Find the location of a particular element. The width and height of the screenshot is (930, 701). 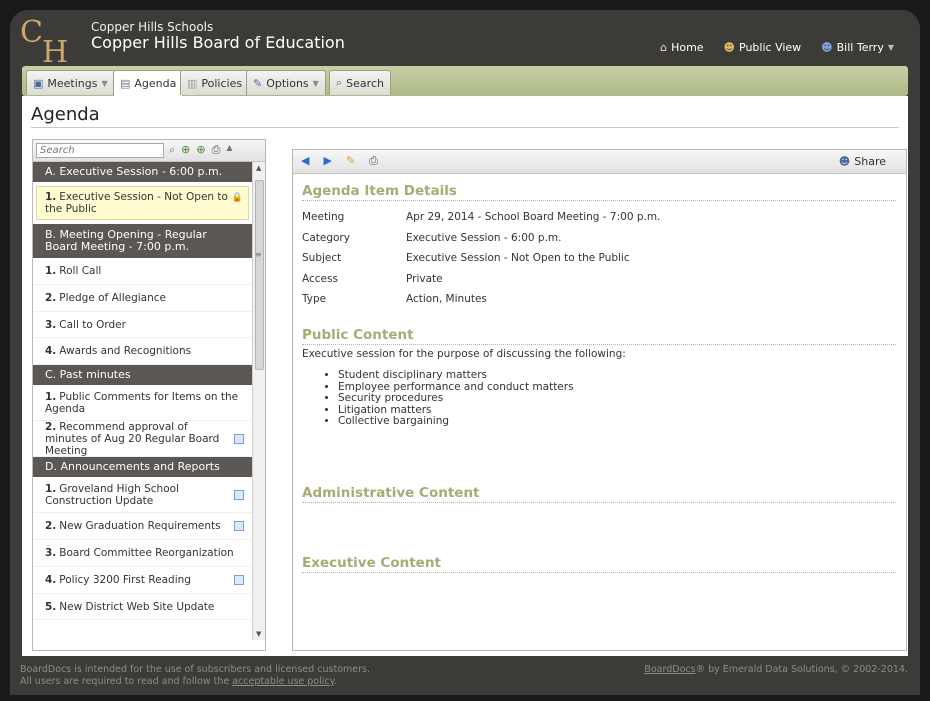

detail-label: Access is located at coordinates (320, 279).